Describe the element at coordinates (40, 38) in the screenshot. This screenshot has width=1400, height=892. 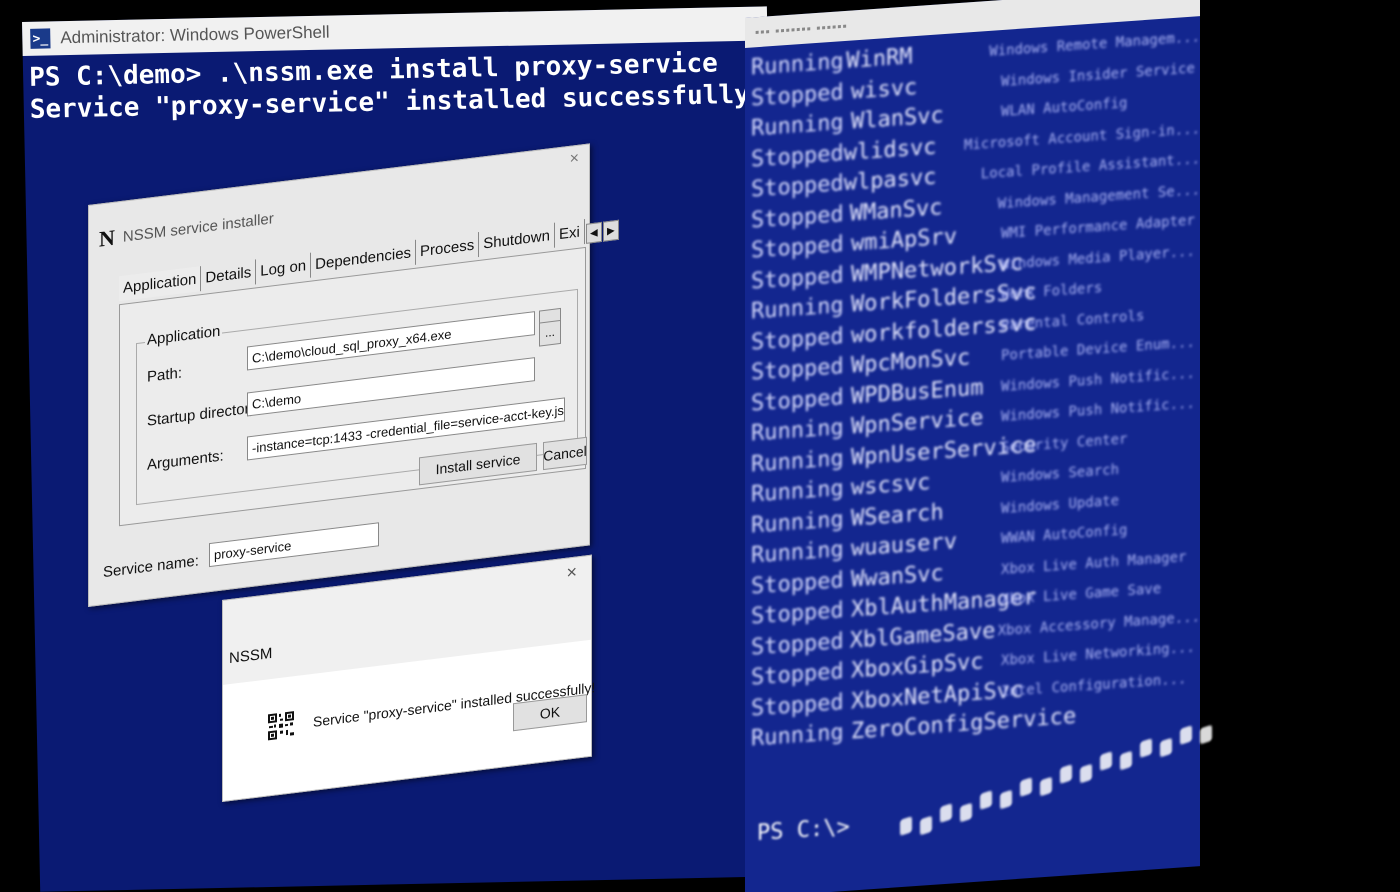
I see `powershell-icon: >_` at that location.